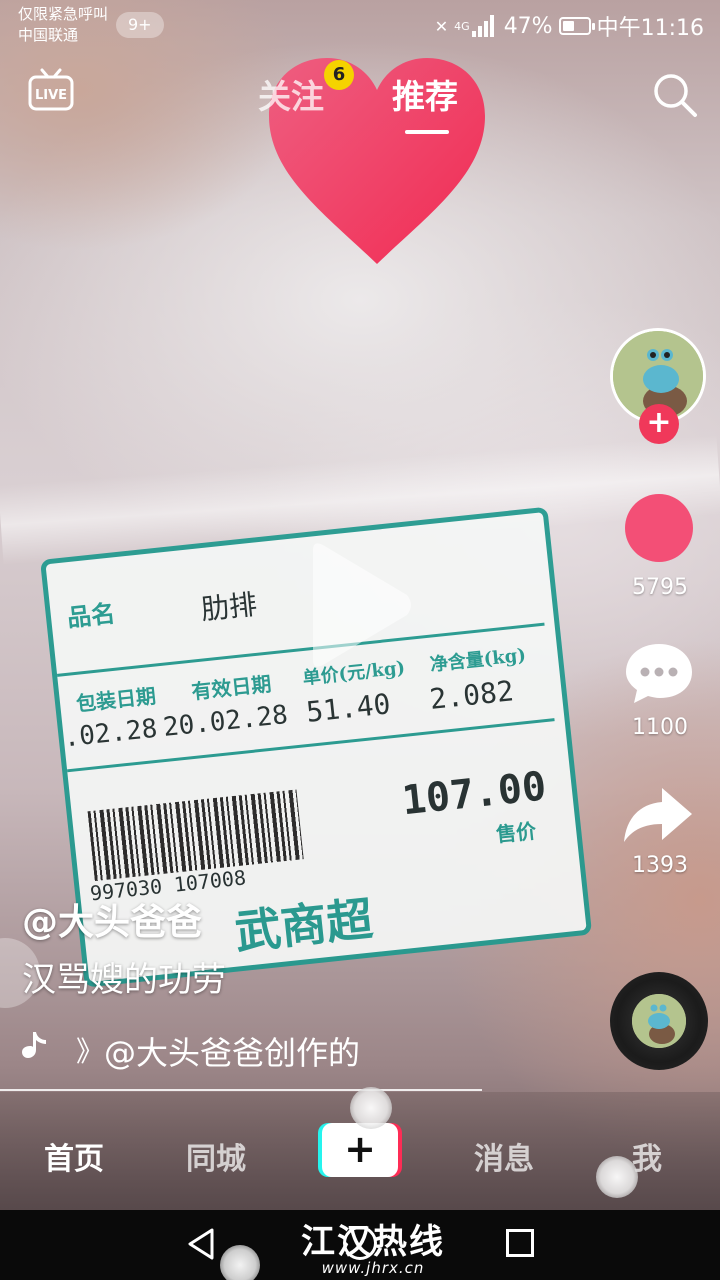  Describe the element at coordinates (195, 835) in the screenshot. I see `barcode` at that location.